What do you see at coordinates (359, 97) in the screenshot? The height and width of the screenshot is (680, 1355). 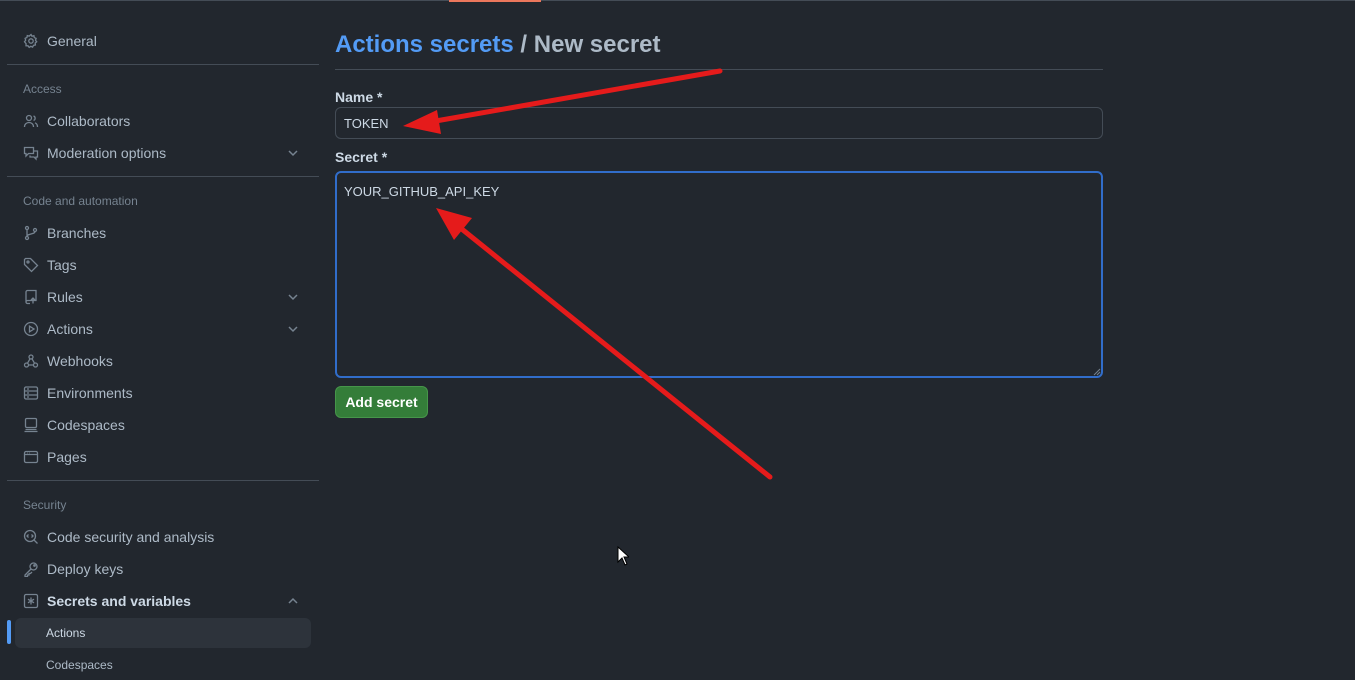 I see `name-label: Name *` at bounding box center [359, 97].